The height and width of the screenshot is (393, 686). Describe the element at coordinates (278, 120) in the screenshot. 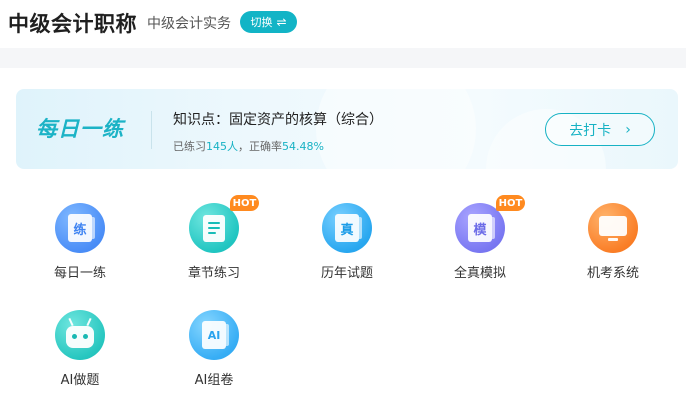

I see `knowledge-point-title: 知识点：固定资产的核算（综合）` at that location.